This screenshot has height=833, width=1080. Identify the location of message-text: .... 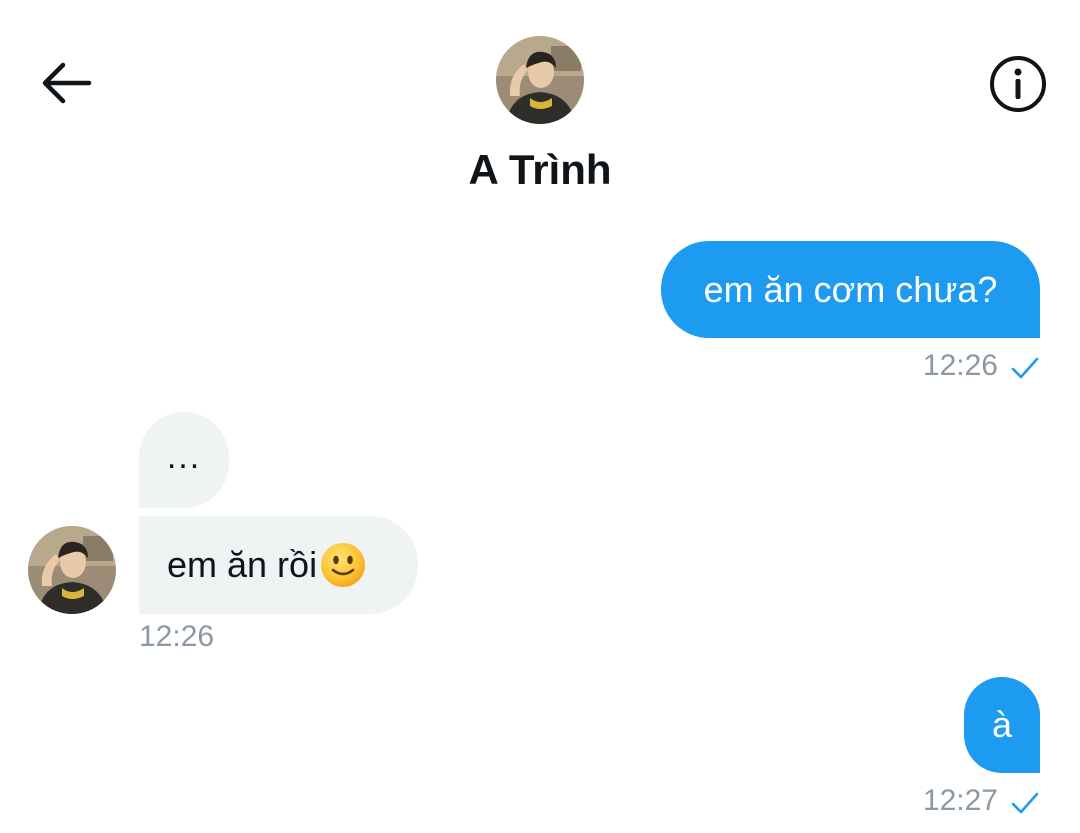
(184, 457).